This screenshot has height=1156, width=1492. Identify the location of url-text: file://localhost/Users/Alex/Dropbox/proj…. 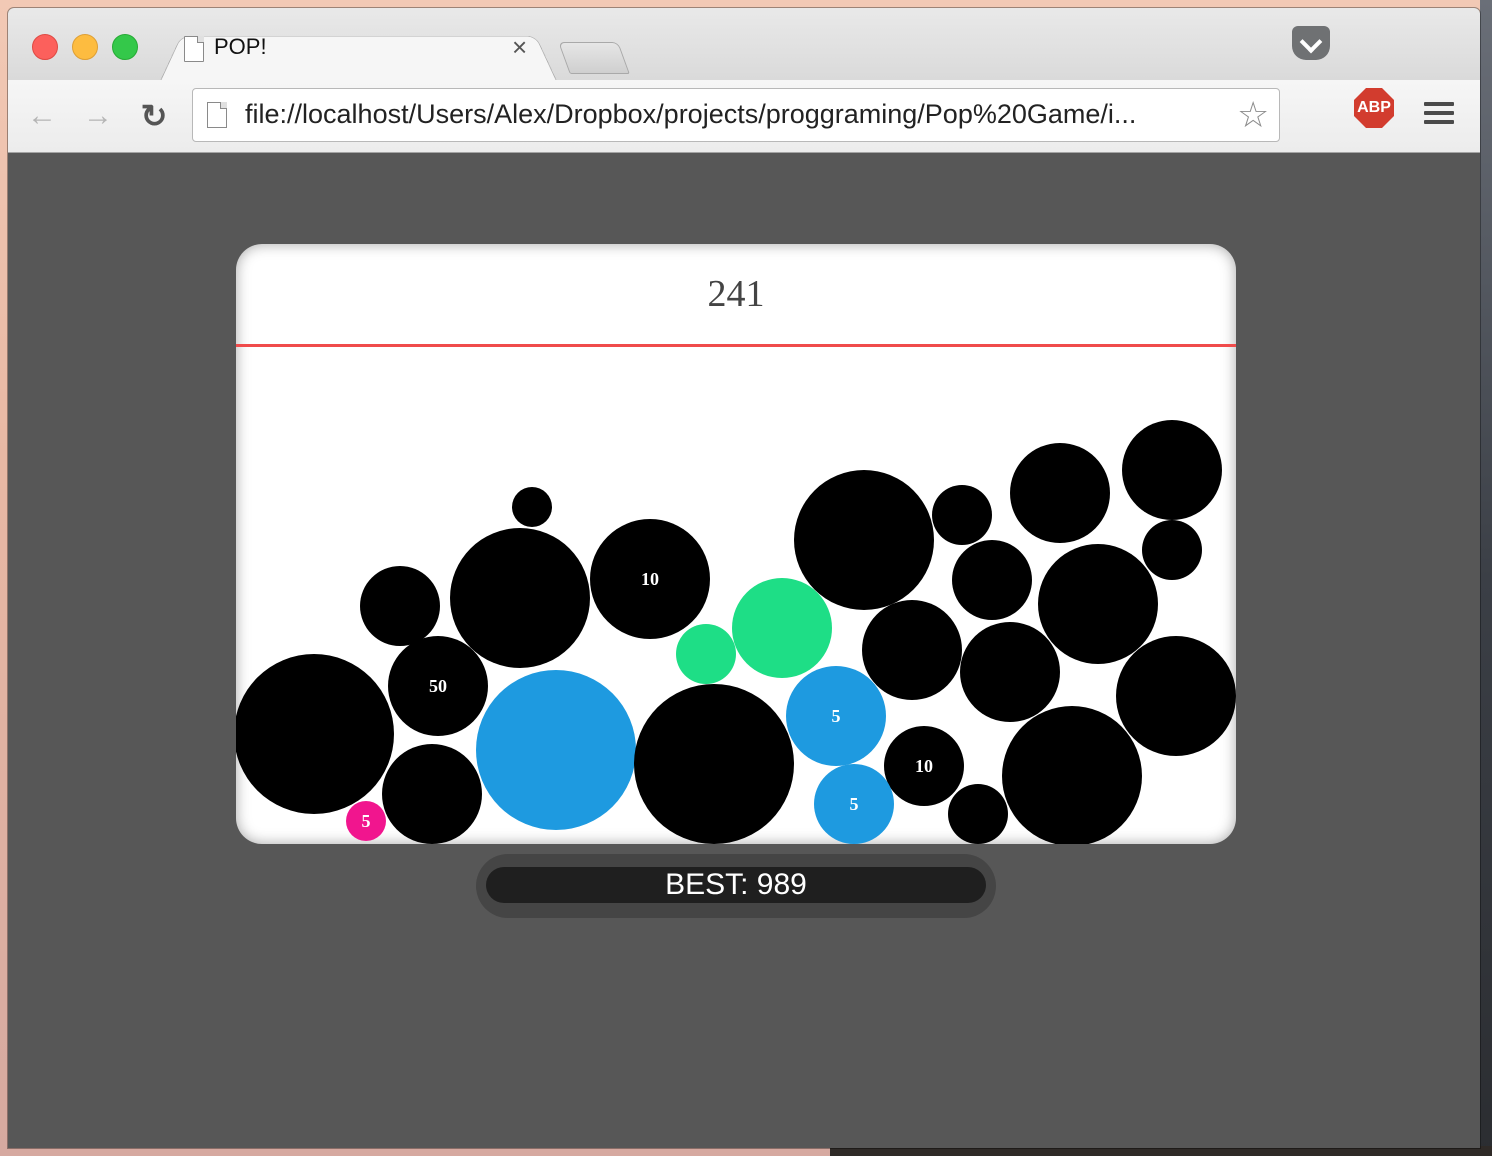
(730, 114).